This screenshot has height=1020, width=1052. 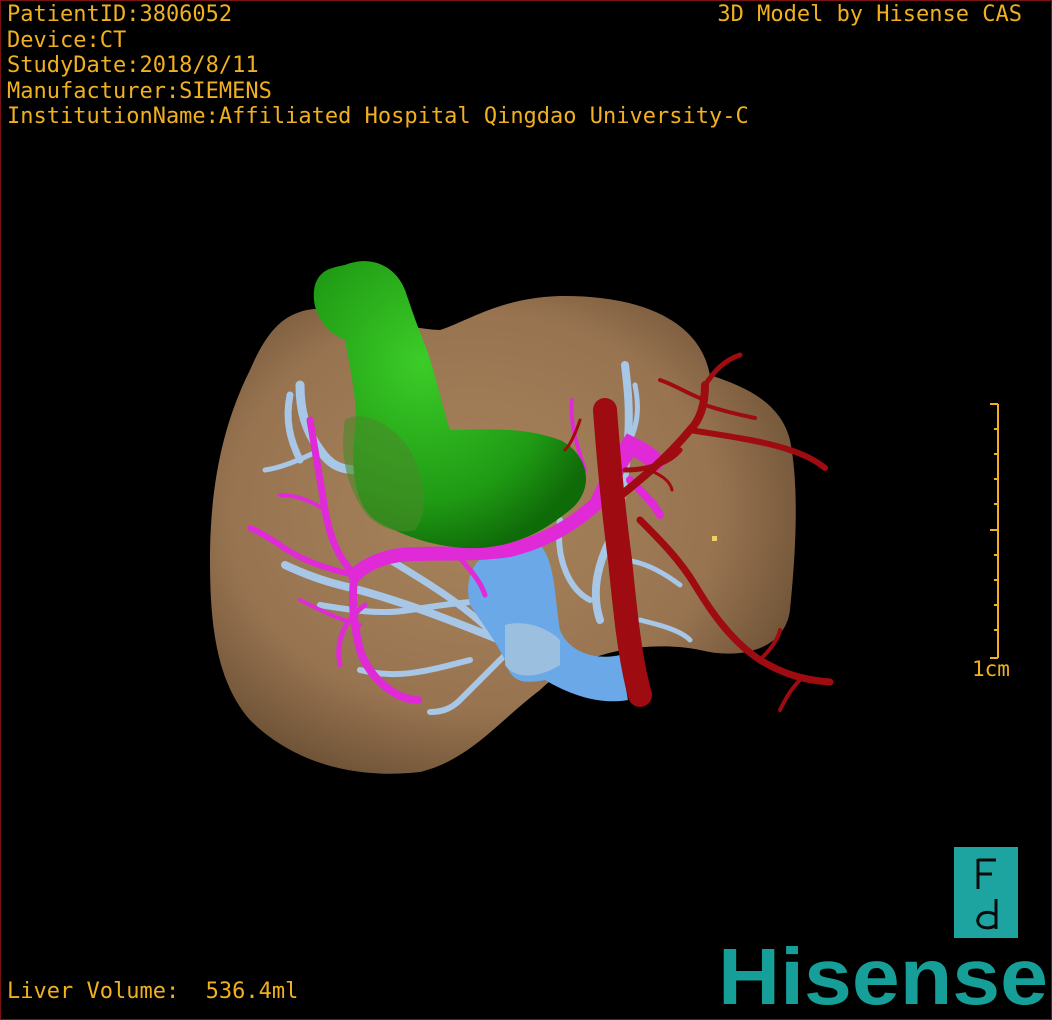 I want to click on liver-volume-readout: Liver Volume: 536.4ml, so click(x=153, y=991).